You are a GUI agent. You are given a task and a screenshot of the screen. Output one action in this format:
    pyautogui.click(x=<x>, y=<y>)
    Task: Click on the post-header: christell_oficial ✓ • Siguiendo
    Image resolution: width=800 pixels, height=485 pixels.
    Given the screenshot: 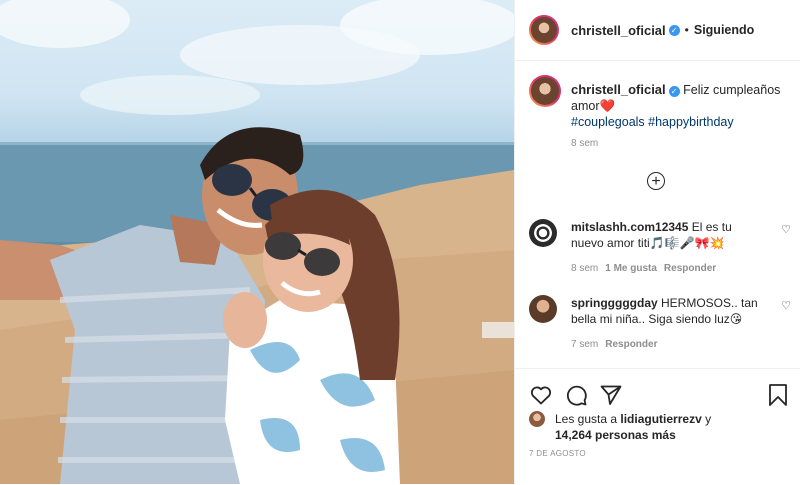 What is the action you would take?
    pyautogui.click(x=657, y=30)
    